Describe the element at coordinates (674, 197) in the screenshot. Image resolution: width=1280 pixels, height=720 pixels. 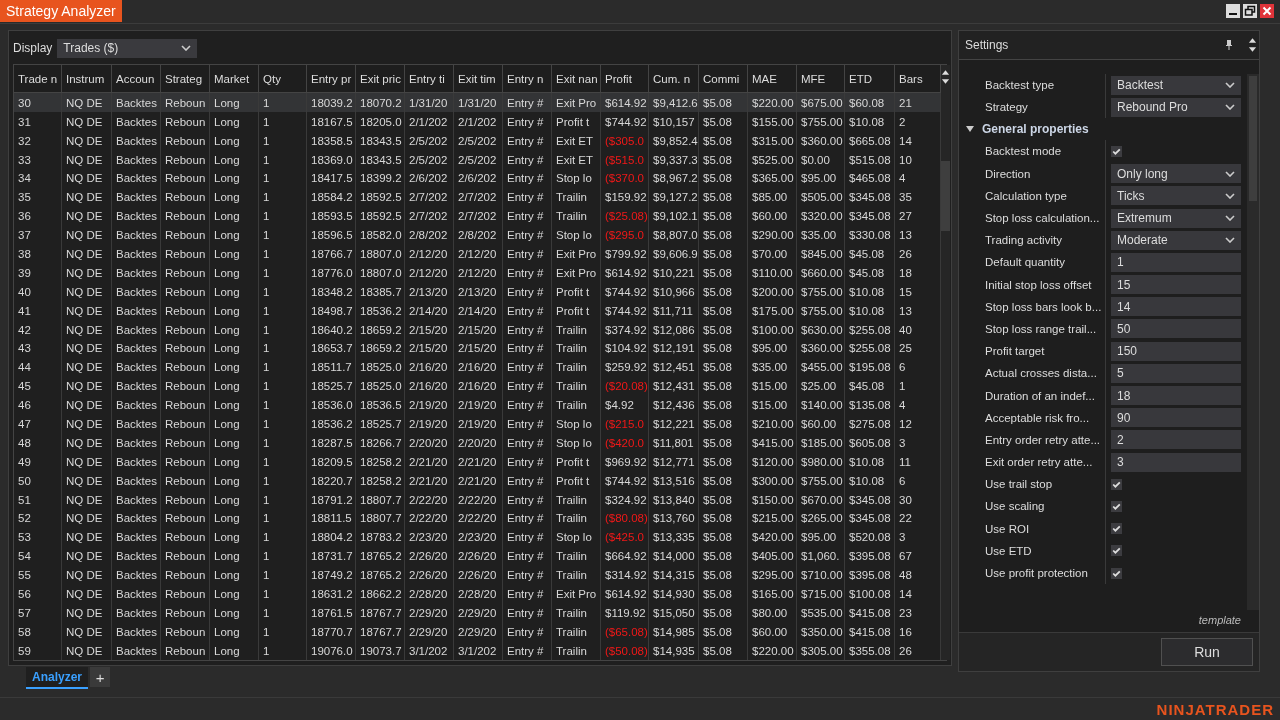
I see `table-cell: $9,127.2` at that location.